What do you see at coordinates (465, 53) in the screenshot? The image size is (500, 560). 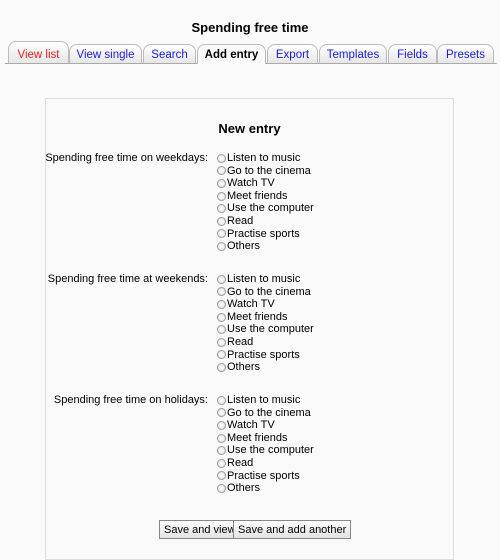 I see `tab-presets: Presets` at bounding box center [465, 53].